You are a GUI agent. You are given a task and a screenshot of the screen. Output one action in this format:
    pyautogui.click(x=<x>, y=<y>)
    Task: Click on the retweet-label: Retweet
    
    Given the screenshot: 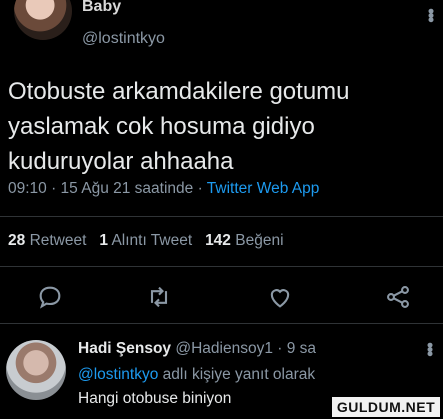 What is the action you would take?
    pyautogui.click(x=58, y=240)
    